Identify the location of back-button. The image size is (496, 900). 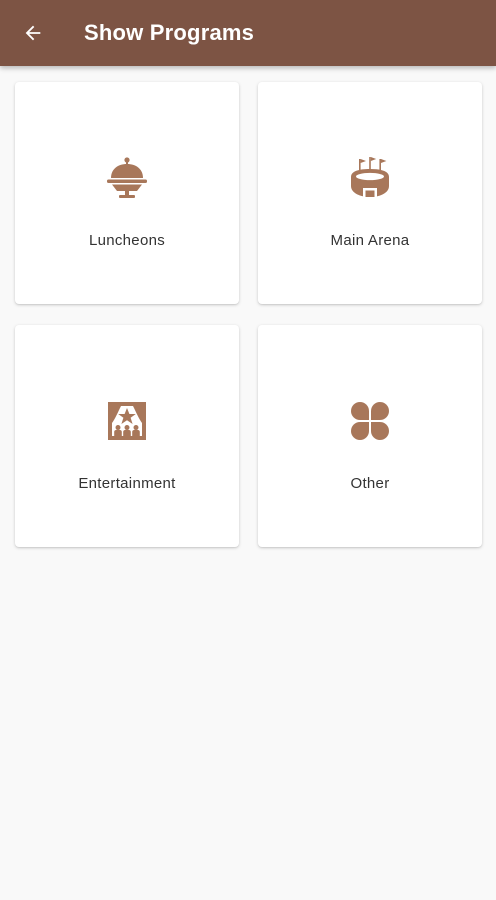
(33, 33).